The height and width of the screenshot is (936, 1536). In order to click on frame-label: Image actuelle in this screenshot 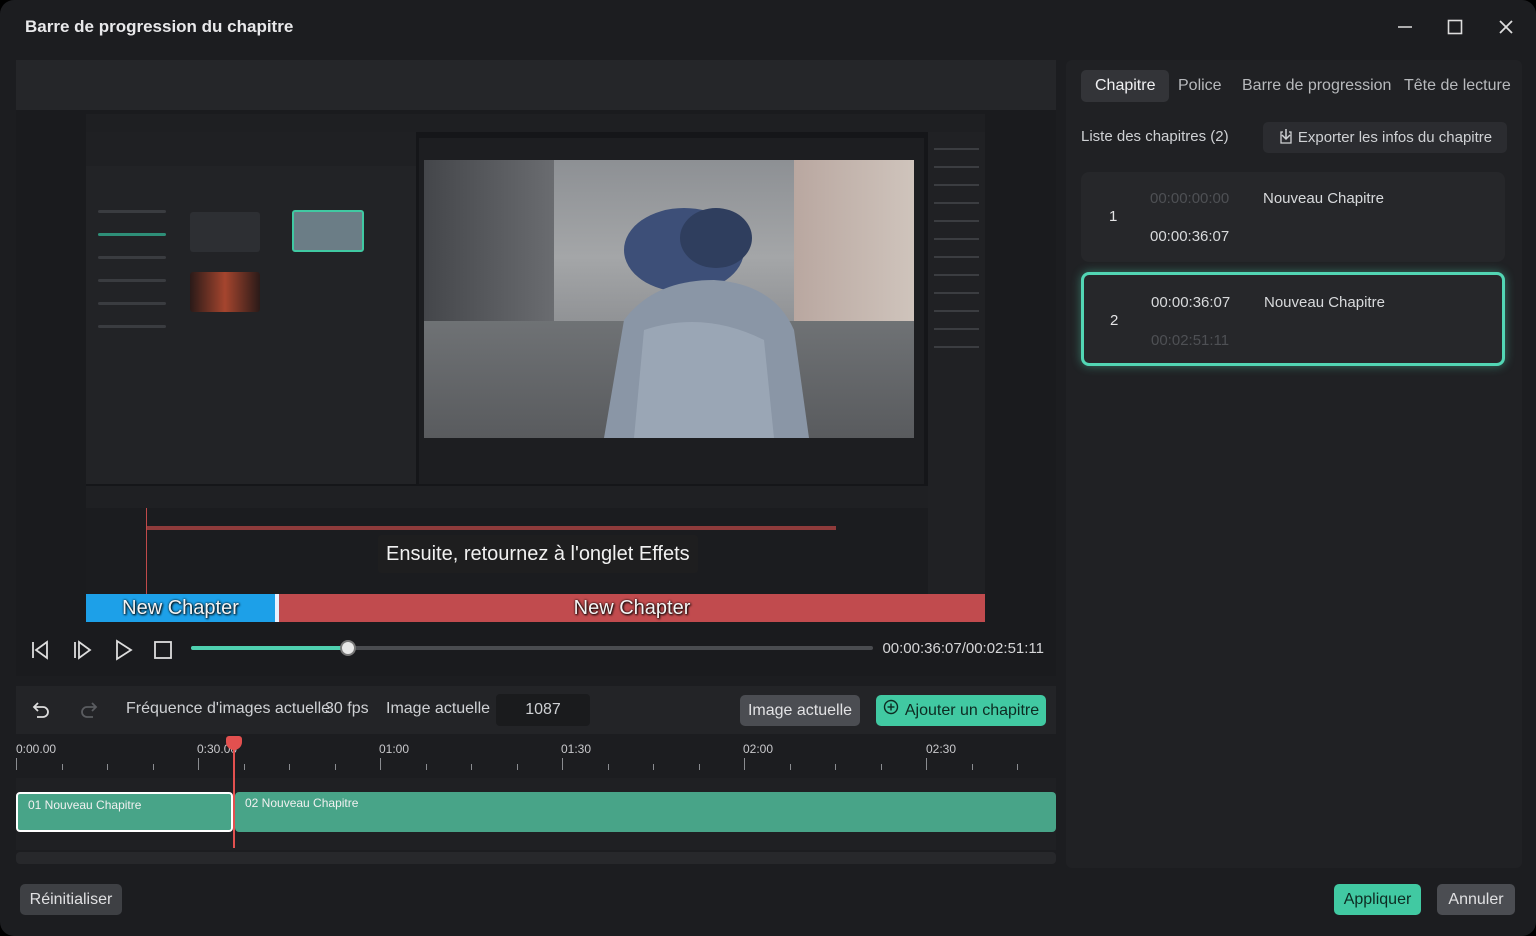, I will do `click(438, 708)`.